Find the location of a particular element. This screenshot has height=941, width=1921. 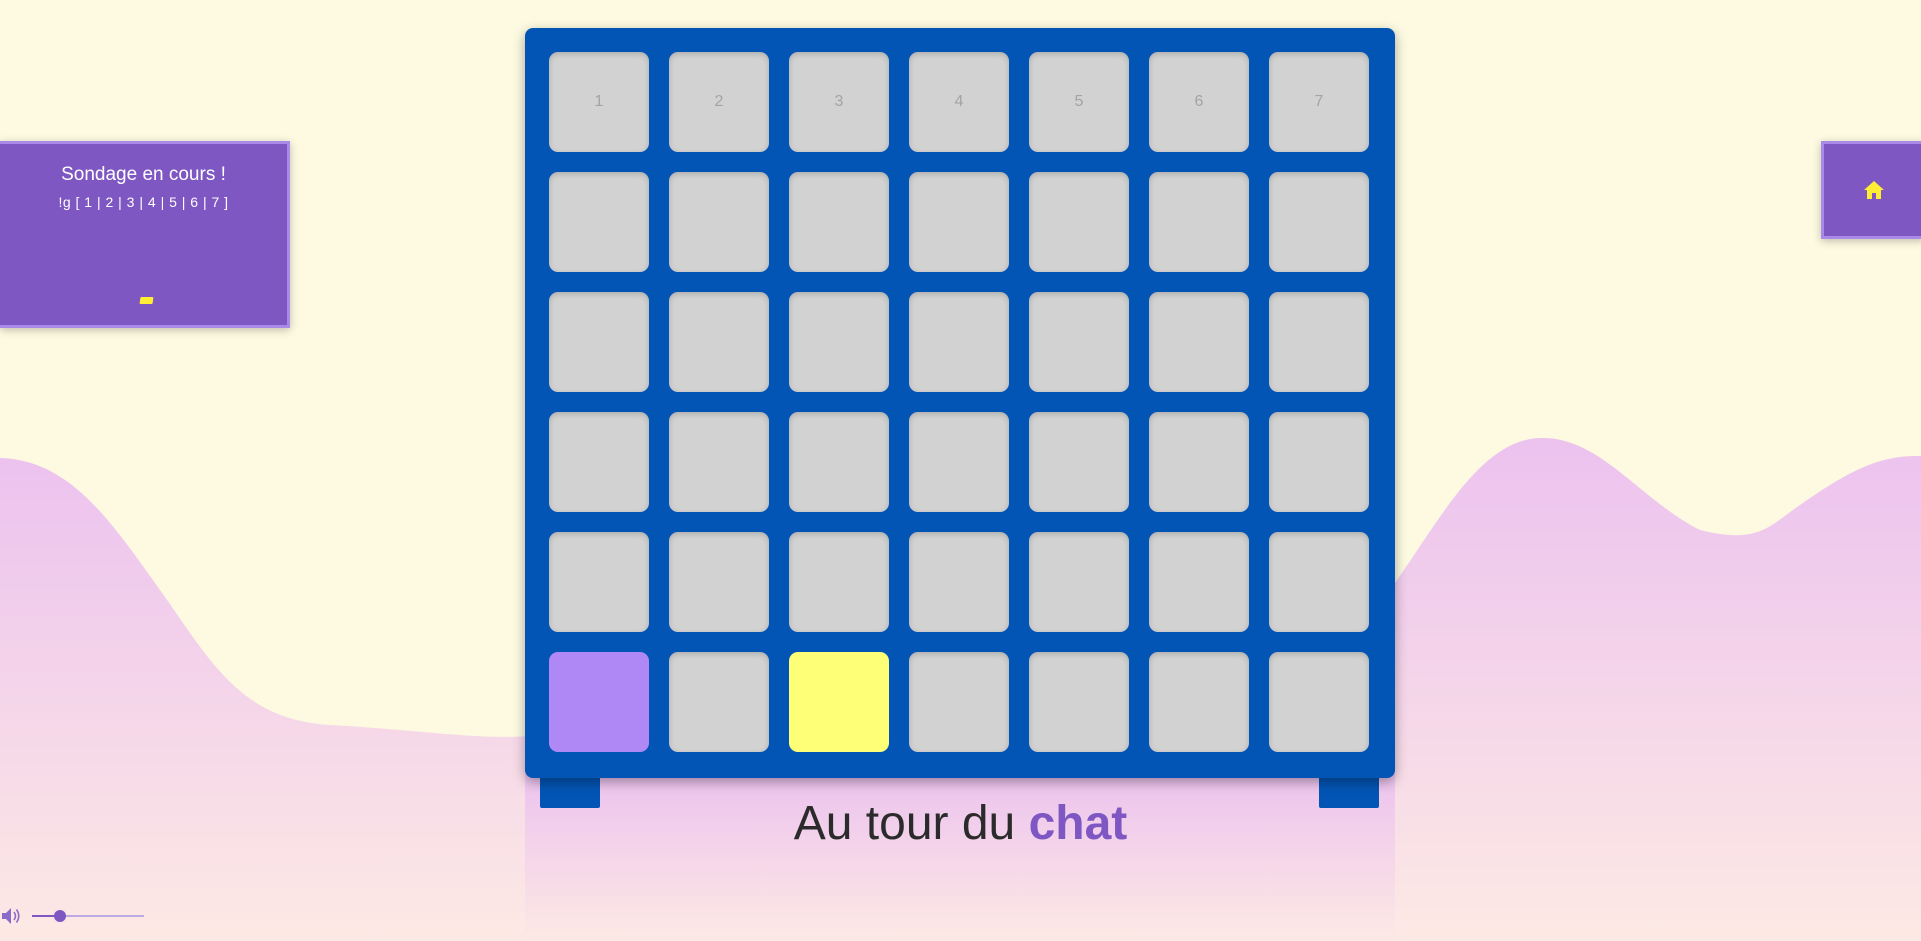

speaker-icon is located at coordinates (12, 916).